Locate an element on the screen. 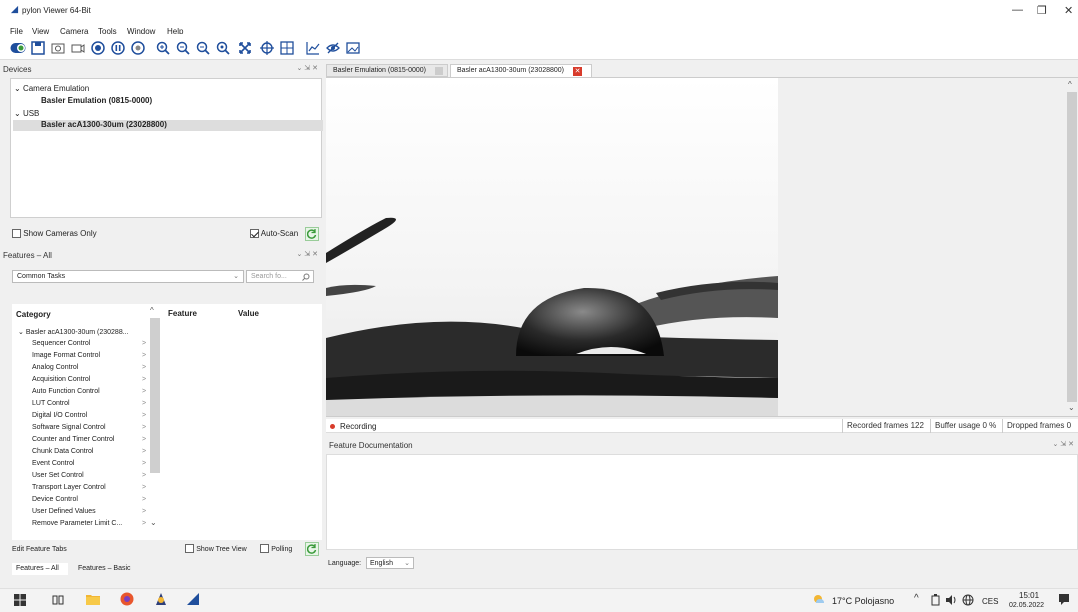 This screenshot has width=1078, height=612. auto-scan-checkbox: Auto-Scan is located at coordinates (274, 234).